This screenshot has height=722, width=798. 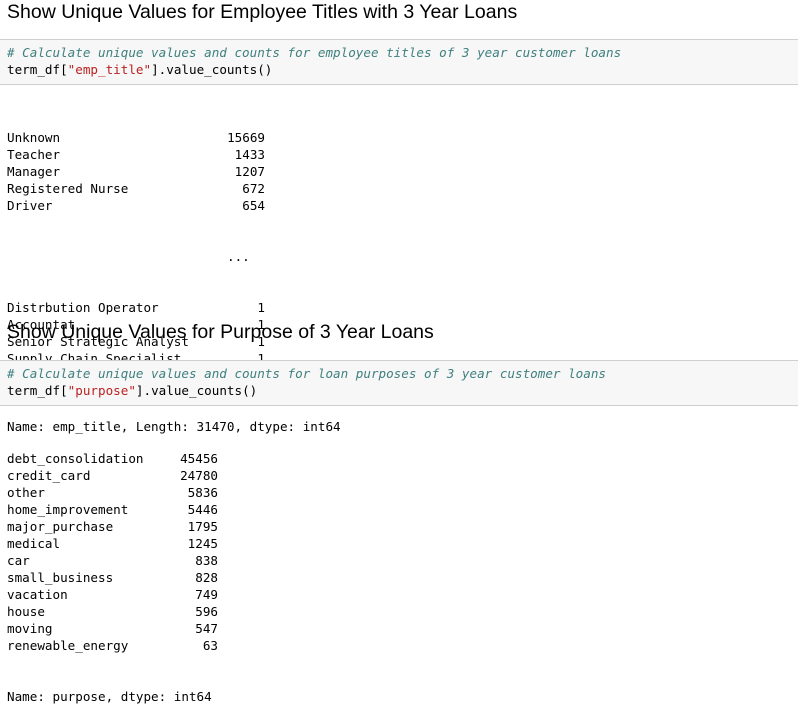 I want to click on output-row: Unknown 15669, so click(x=174, y=137).